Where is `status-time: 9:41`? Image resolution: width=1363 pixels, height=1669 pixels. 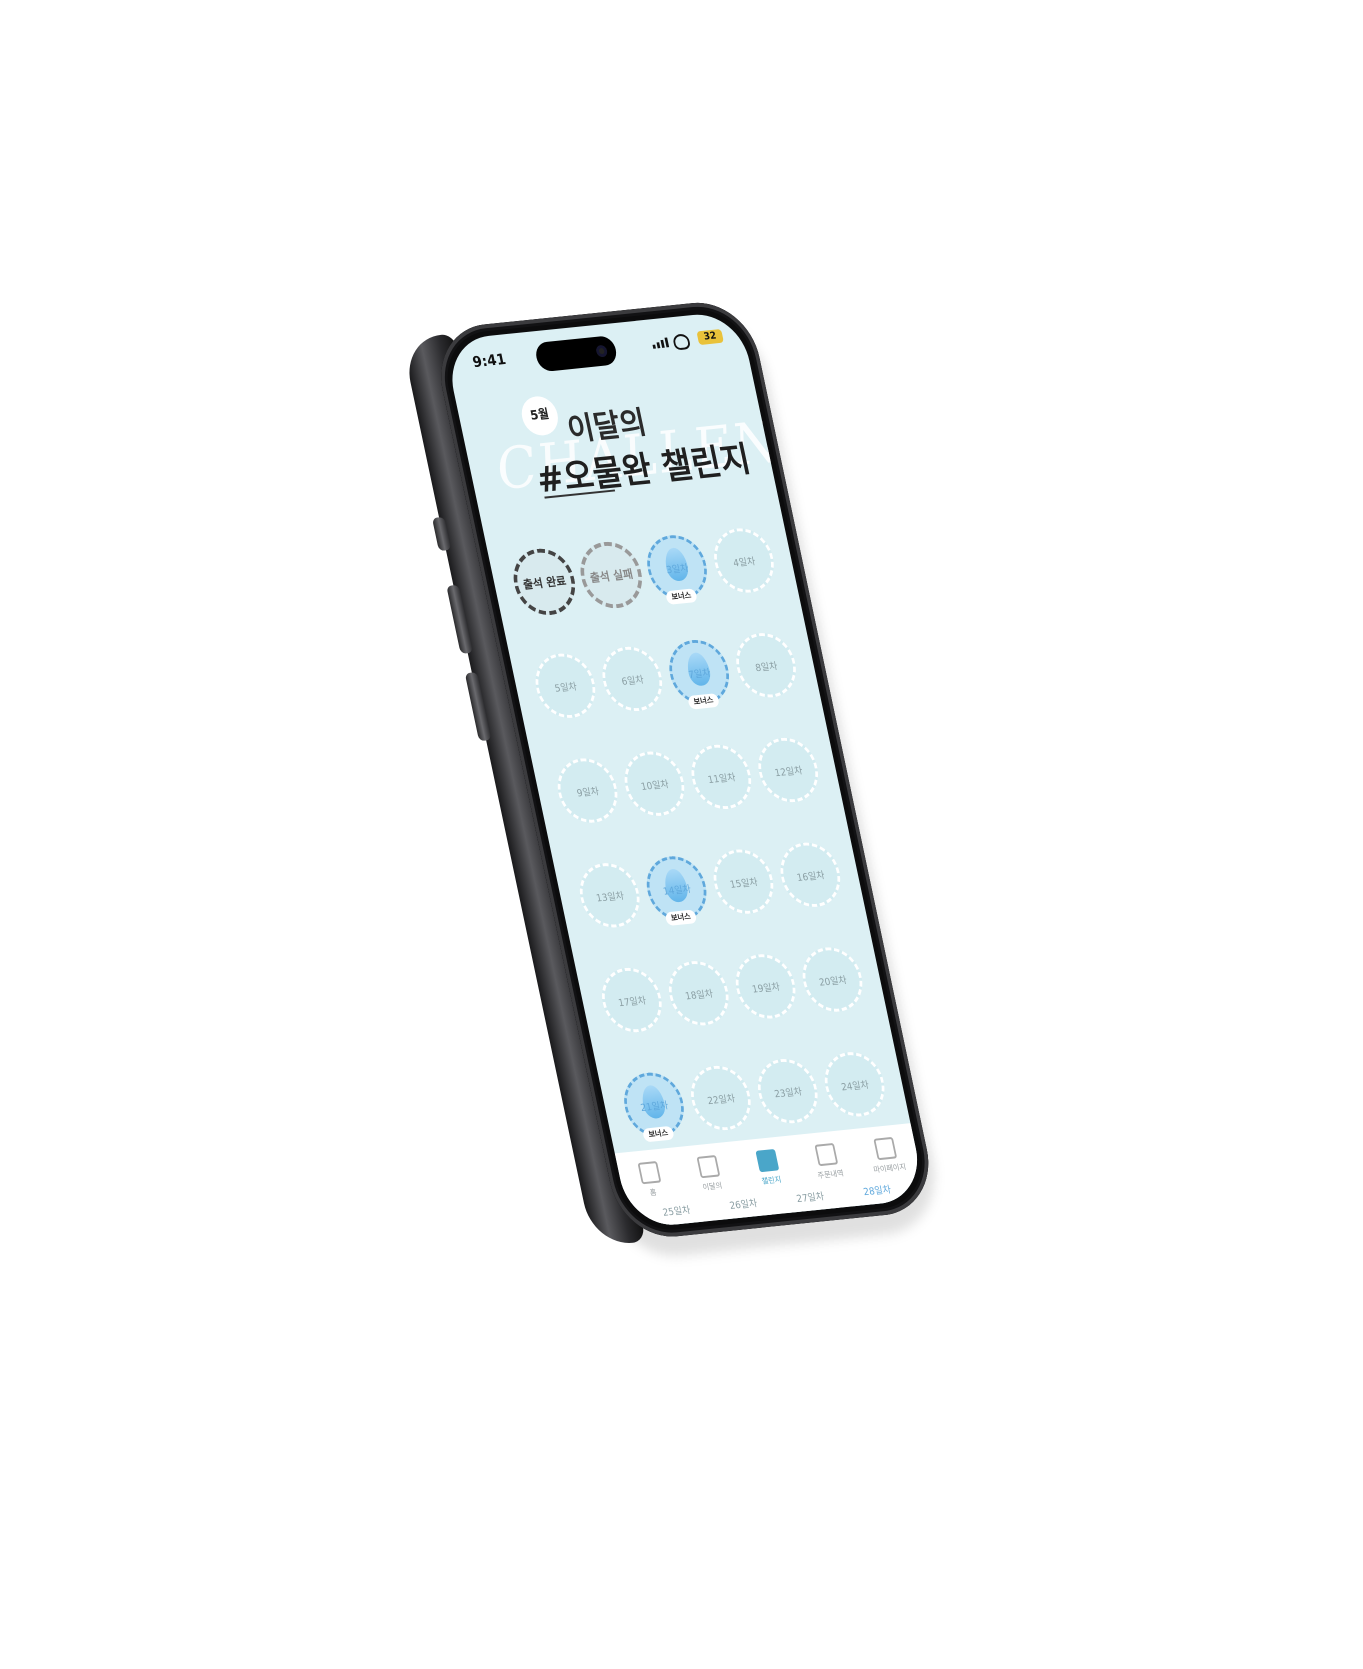
status-time: 9:41 is located at coordinates (489, 361).